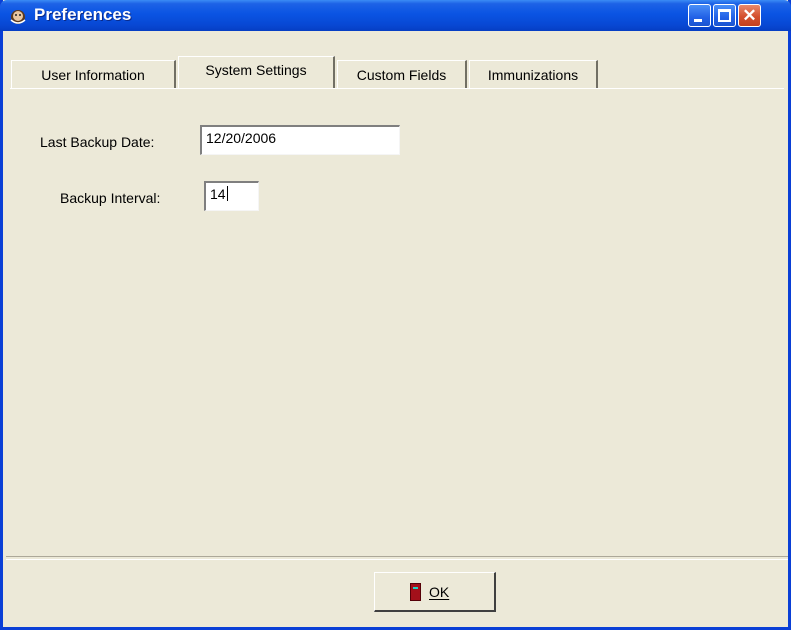 The image size is (791, 630). I want to click on tab-label: Custom Fields, so click(401, 75).